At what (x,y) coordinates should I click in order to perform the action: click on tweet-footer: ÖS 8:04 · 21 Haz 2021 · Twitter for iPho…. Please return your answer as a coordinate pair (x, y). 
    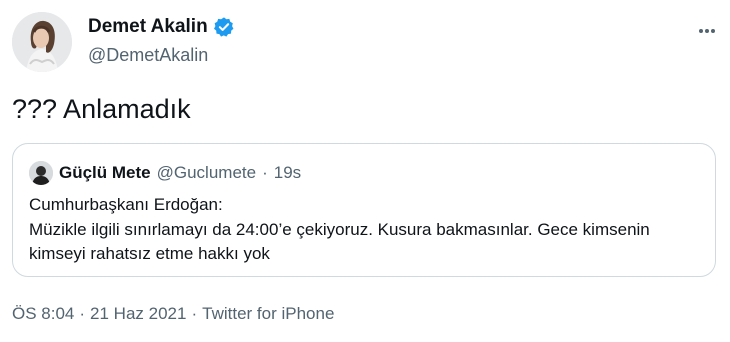
    Looking at the image, I should click on (173, 314).